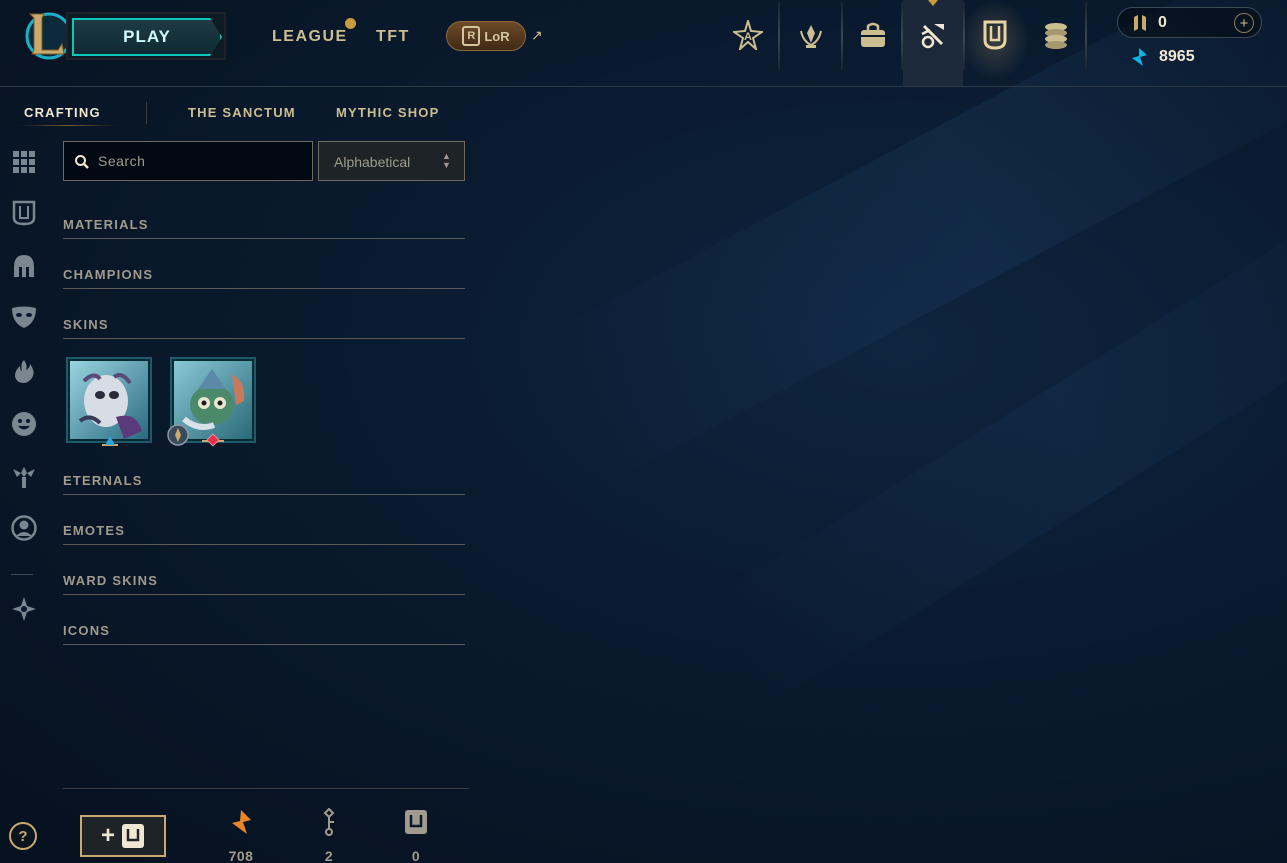  I want to click on helmet-icon, so click(24, 266).